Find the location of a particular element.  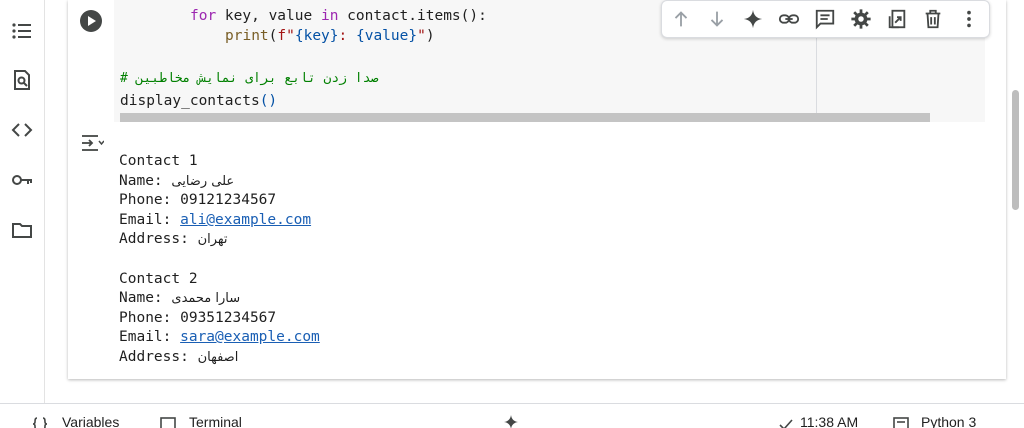

contact1-email-link: ali@example.com is located at coordinates (245, 220).